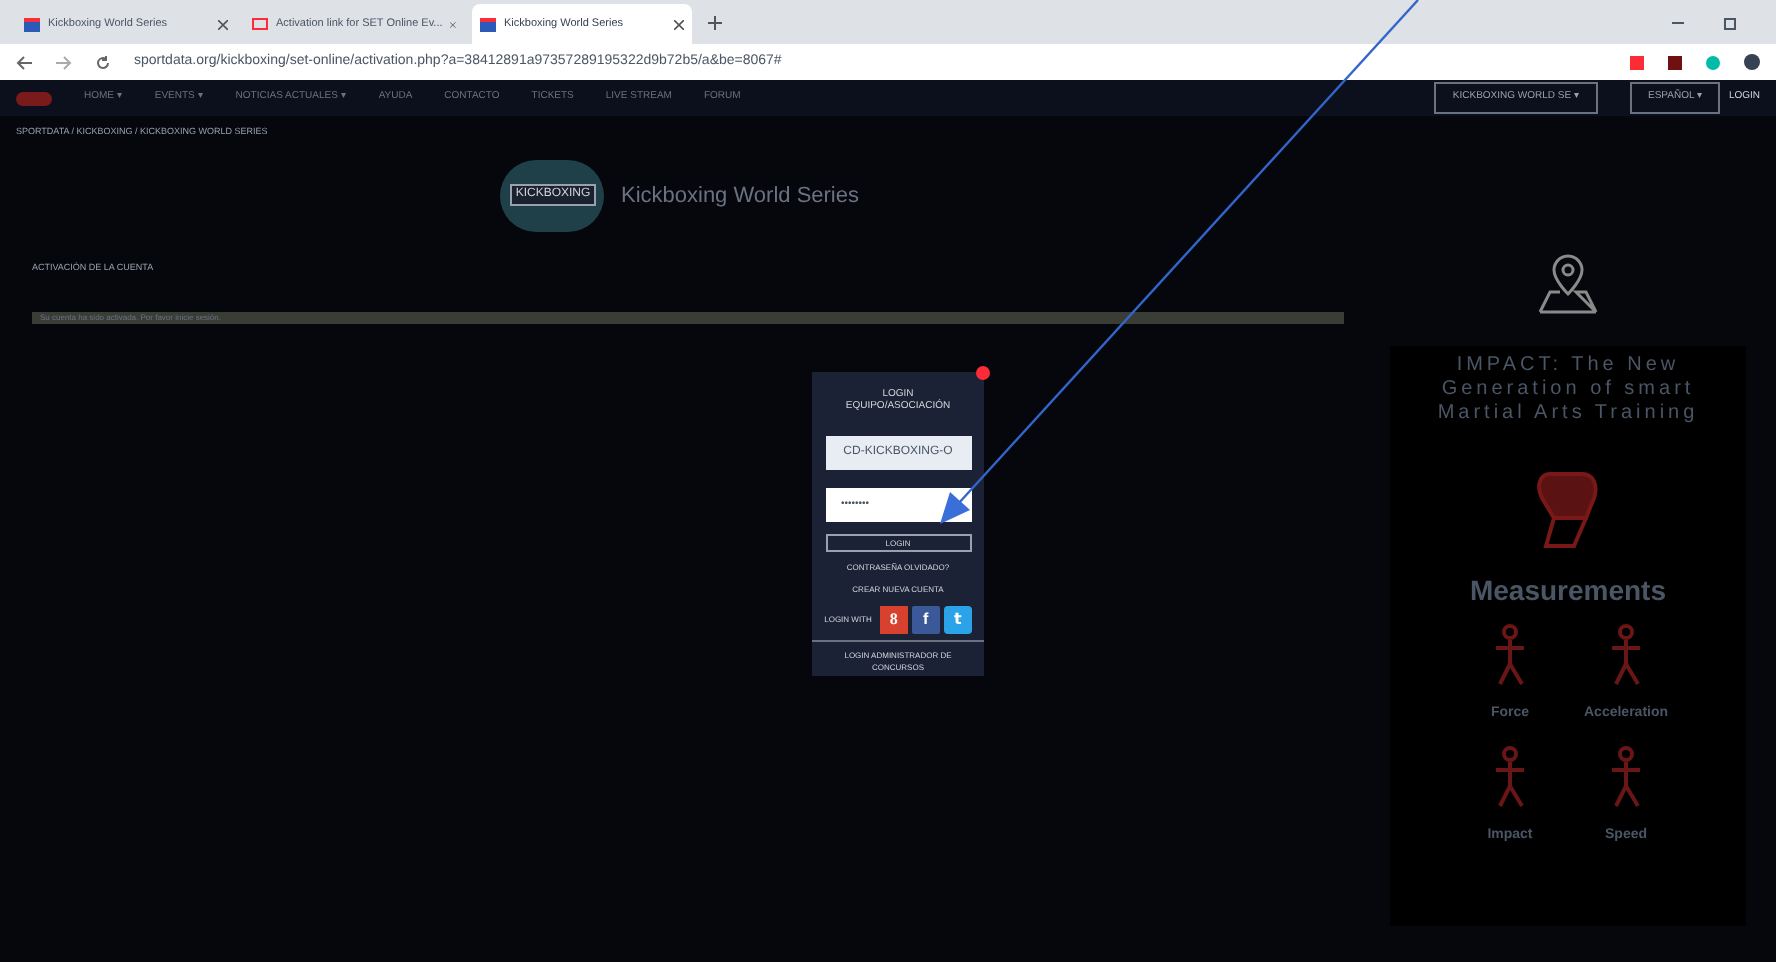 Image resolution: width=1776 pixels, height=962 pixels. Describe the element at coordinates (103, 62) in the screenshot. I see `reload-icon` at that location.